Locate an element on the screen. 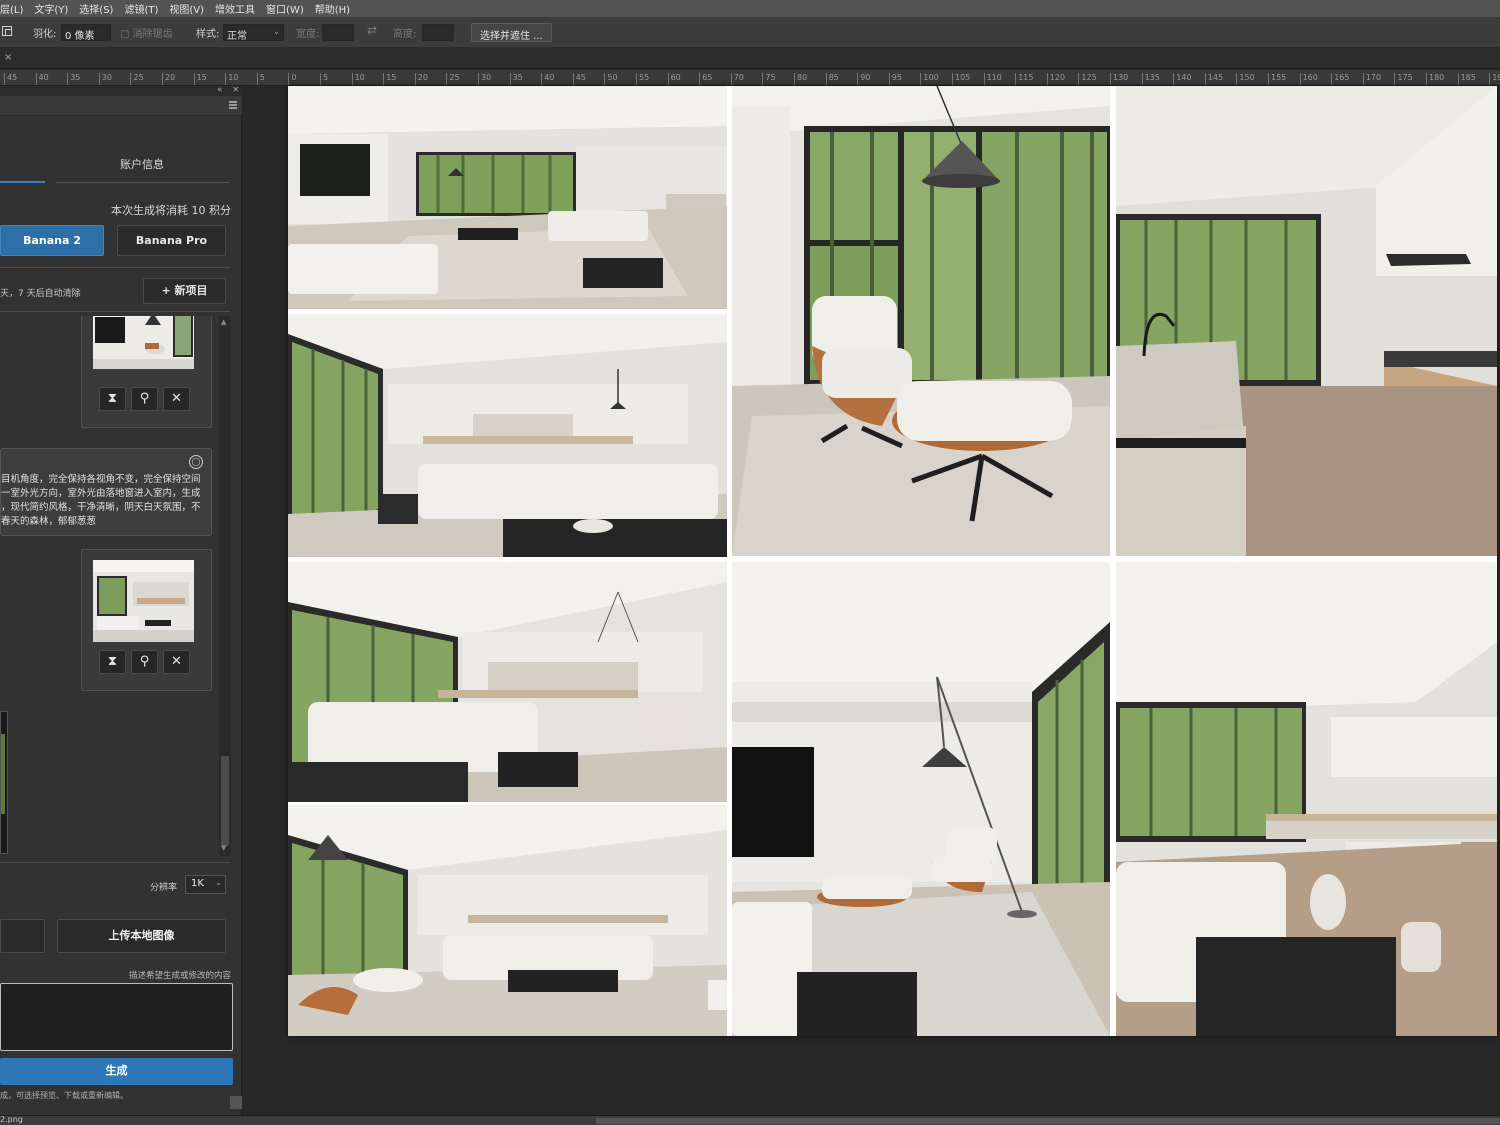 The width and height of the screenshot is (1500, 1125). swap-icon: ⇄ is located at coordinates (372, 30).